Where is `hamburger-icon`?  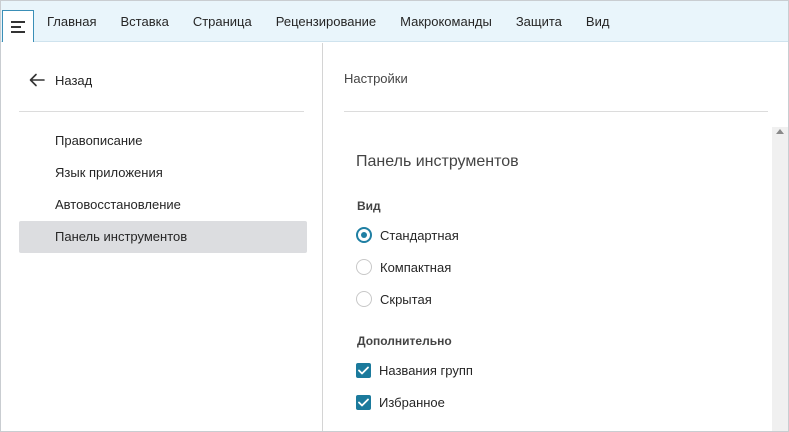 hamburger-icon is located at coordinates (18, 26).